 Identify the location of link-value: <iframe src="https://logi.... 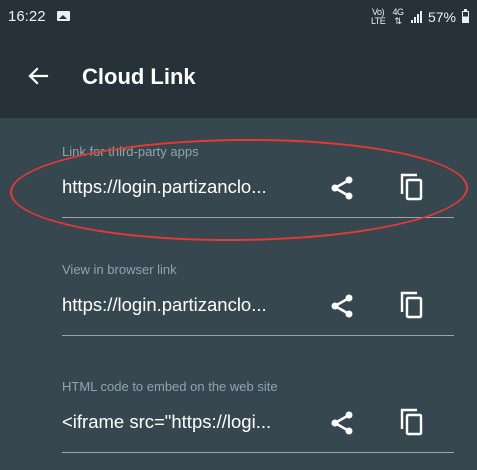
(166, 422).